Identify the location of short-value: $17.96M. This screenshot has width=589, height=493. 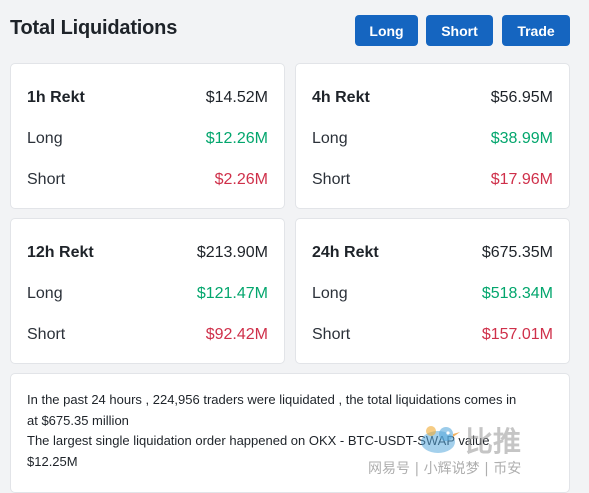
(521, 179).